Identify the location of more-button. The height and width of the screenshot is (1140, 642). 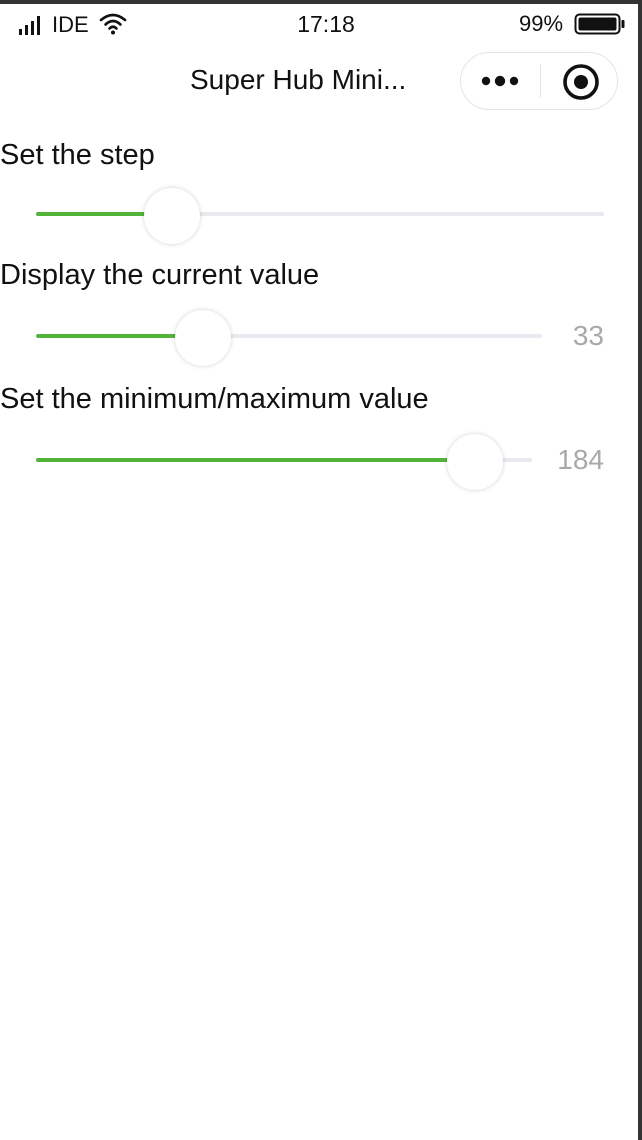
(501, 81).